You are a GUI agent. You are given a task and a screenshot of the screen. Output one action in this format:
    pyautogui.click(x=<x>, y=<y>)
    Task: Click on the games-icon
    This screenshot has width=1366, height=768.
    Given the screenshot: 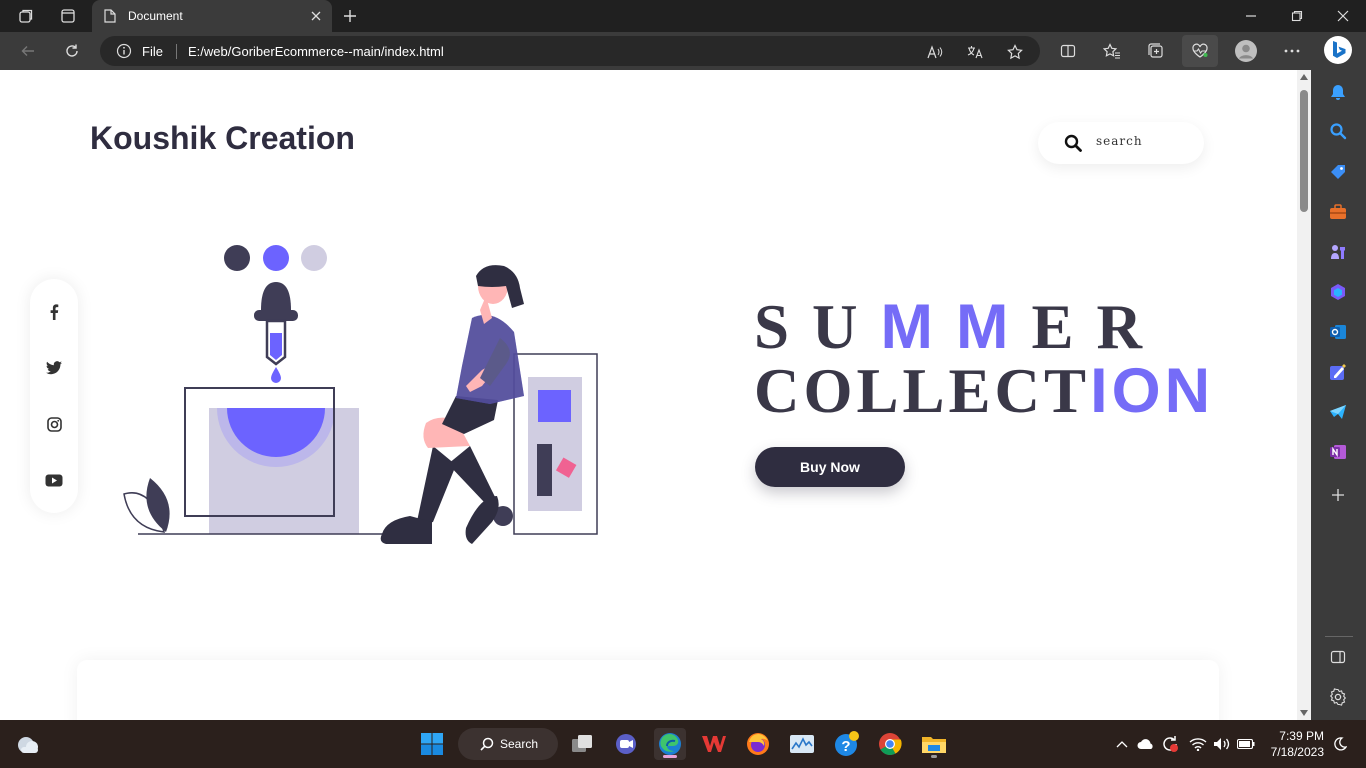 What is the action you would take?
    pyautogui.click(x=1338, y=252)
    